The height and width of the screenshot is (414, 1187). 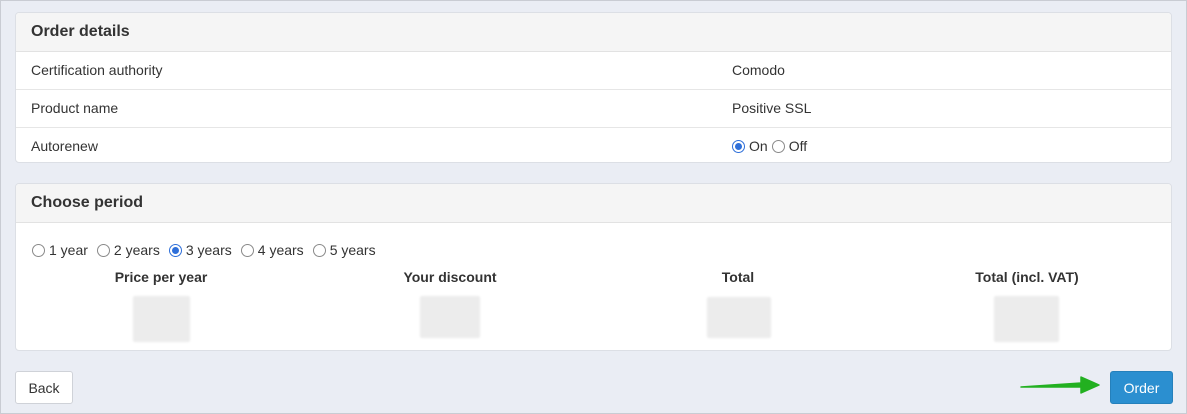 What do you see at coordinates (161, 319) in the screenshot?
I see `price-per-year-value-redacted` at bounding box center [161, 319].